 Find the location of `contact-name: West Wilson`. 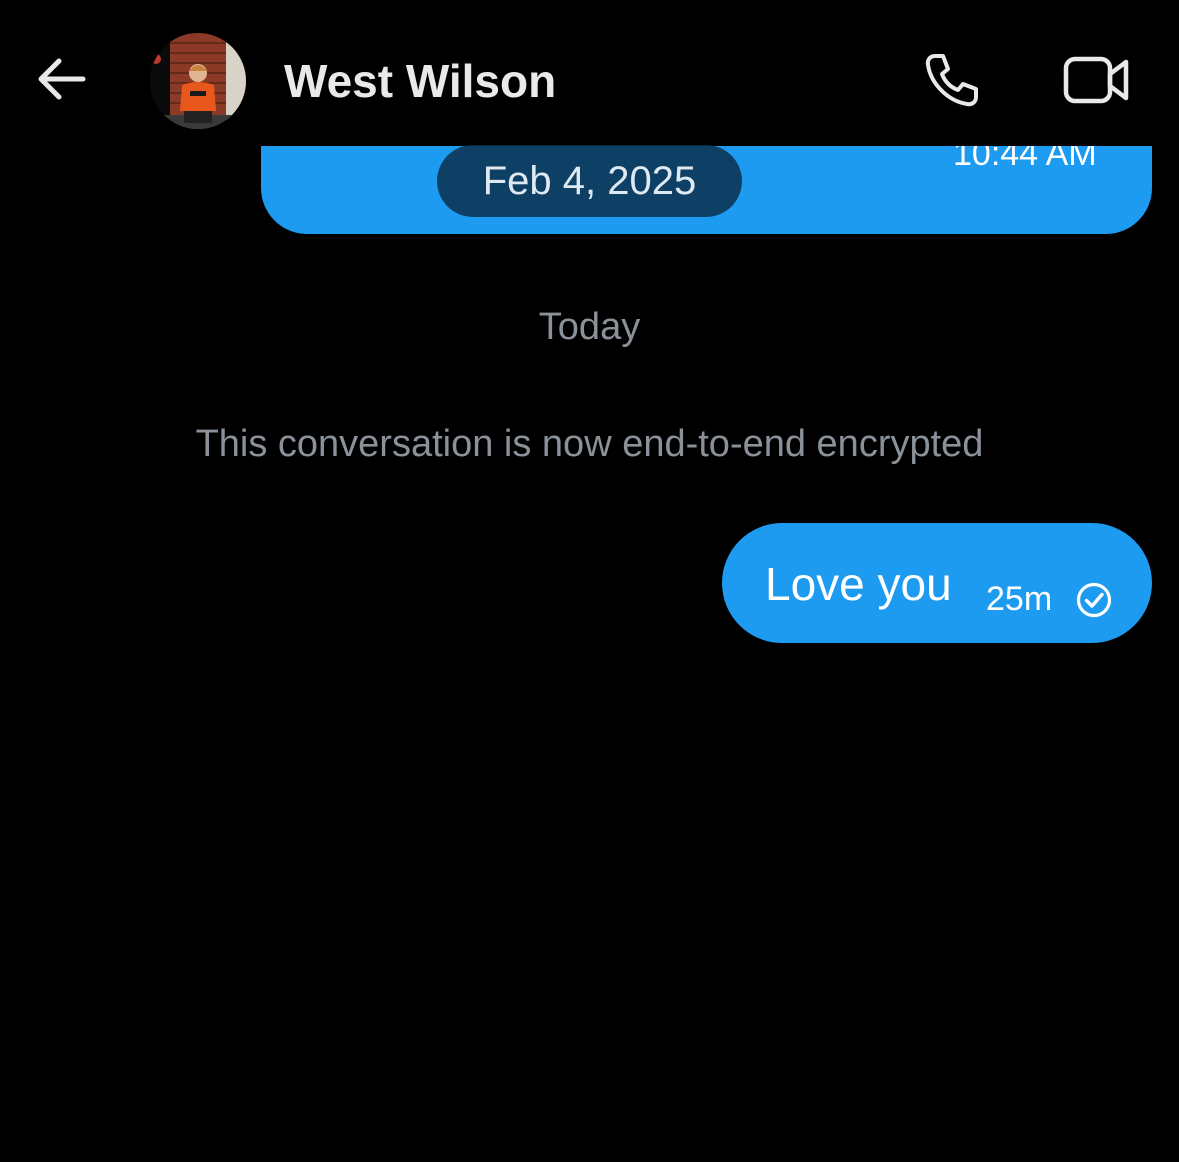

contact-name: West Wilson is located at coordinates (420, 81).